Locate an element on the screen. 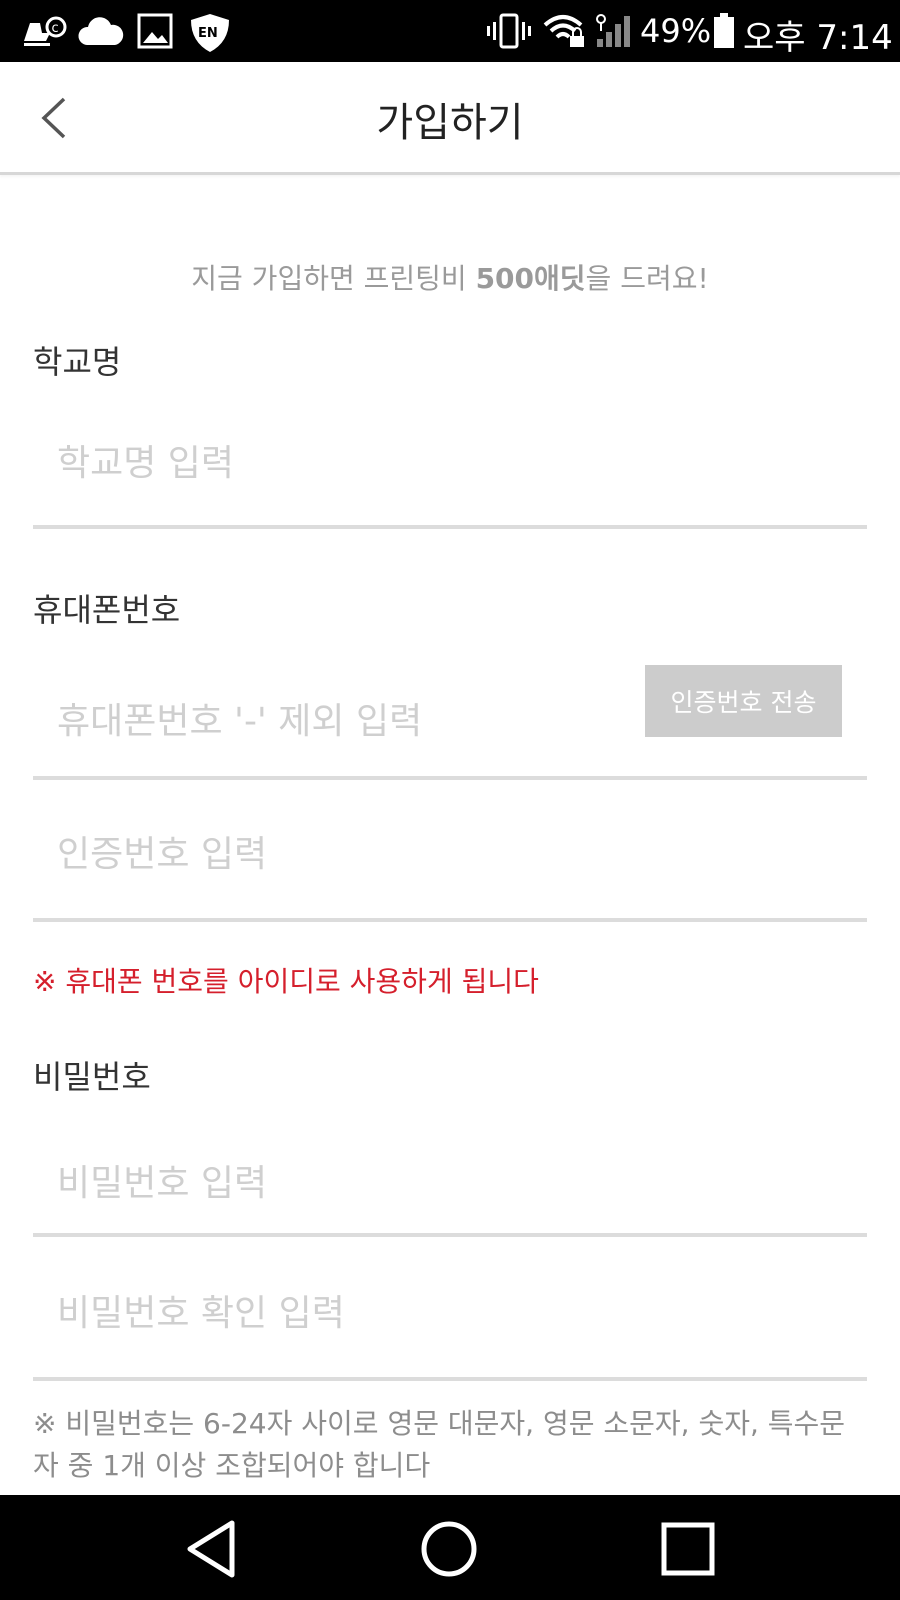 The width and height of the screenshot is (900, 1600). phone-input is located at coordinates (337, 721).